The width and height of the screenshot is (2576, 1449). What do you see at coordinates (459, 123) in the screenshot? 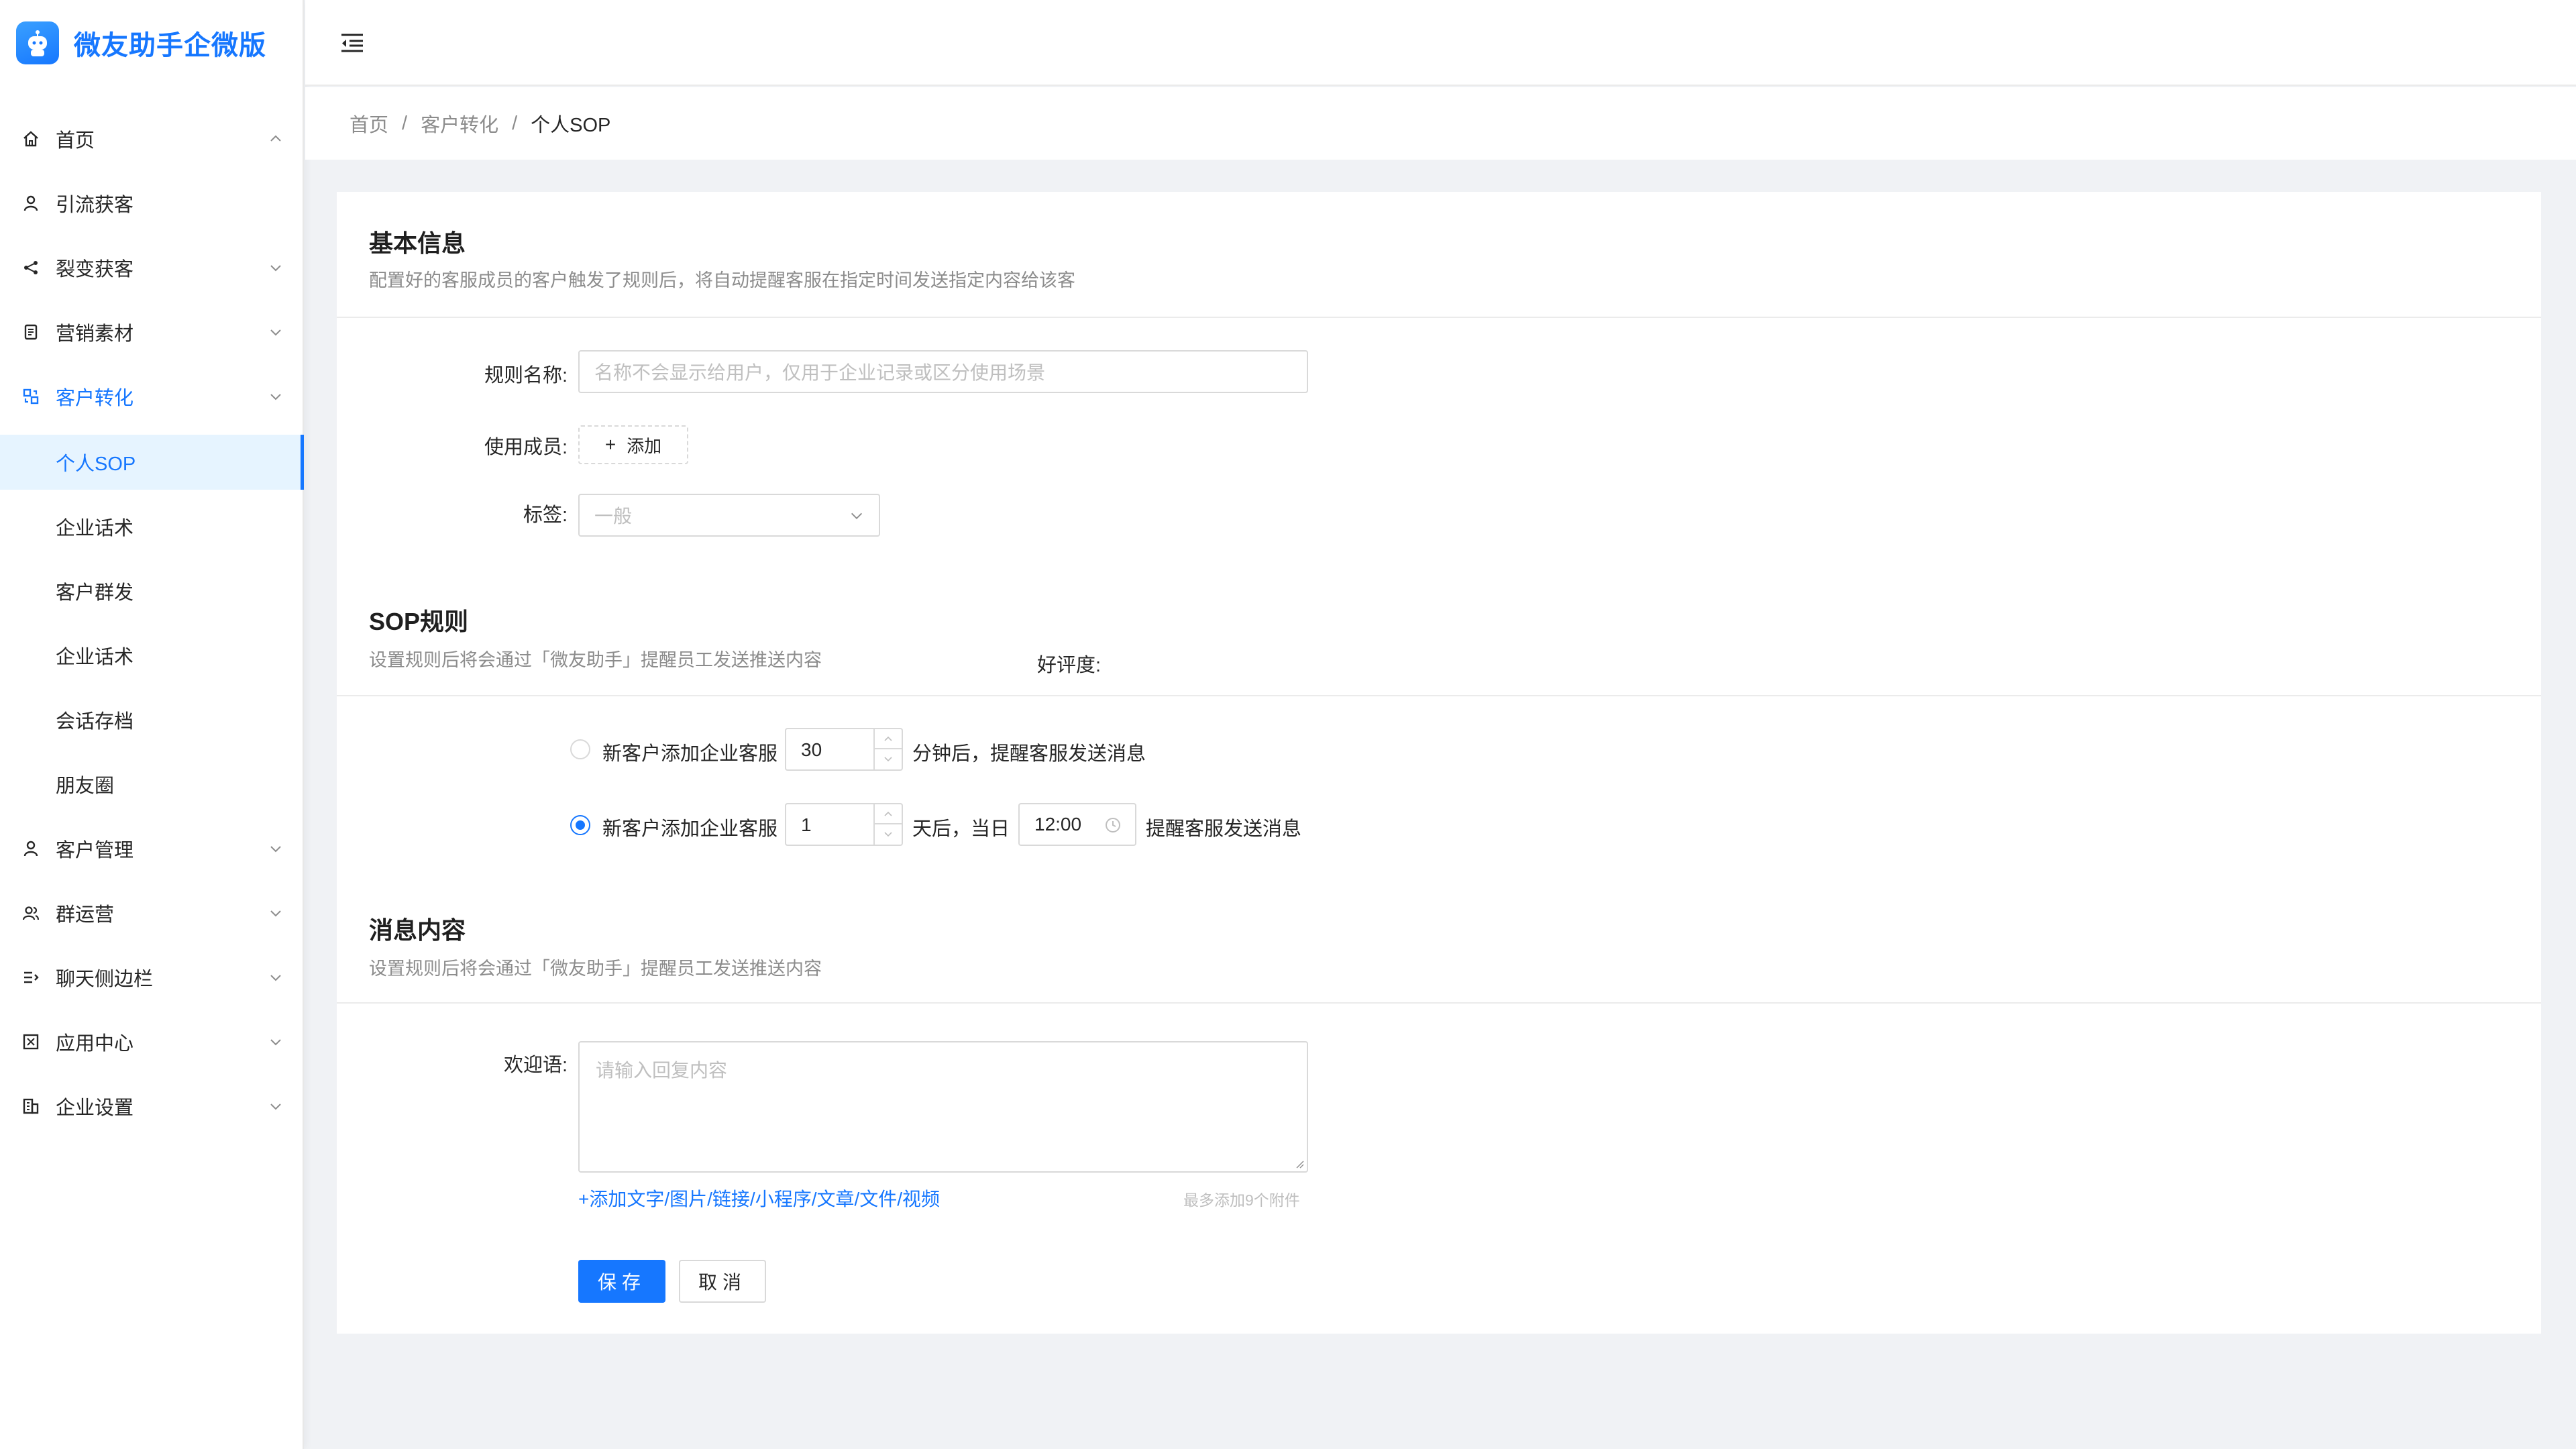
I see `breadcrumb-parent: 客户转化` at bounding box center [459, 123].